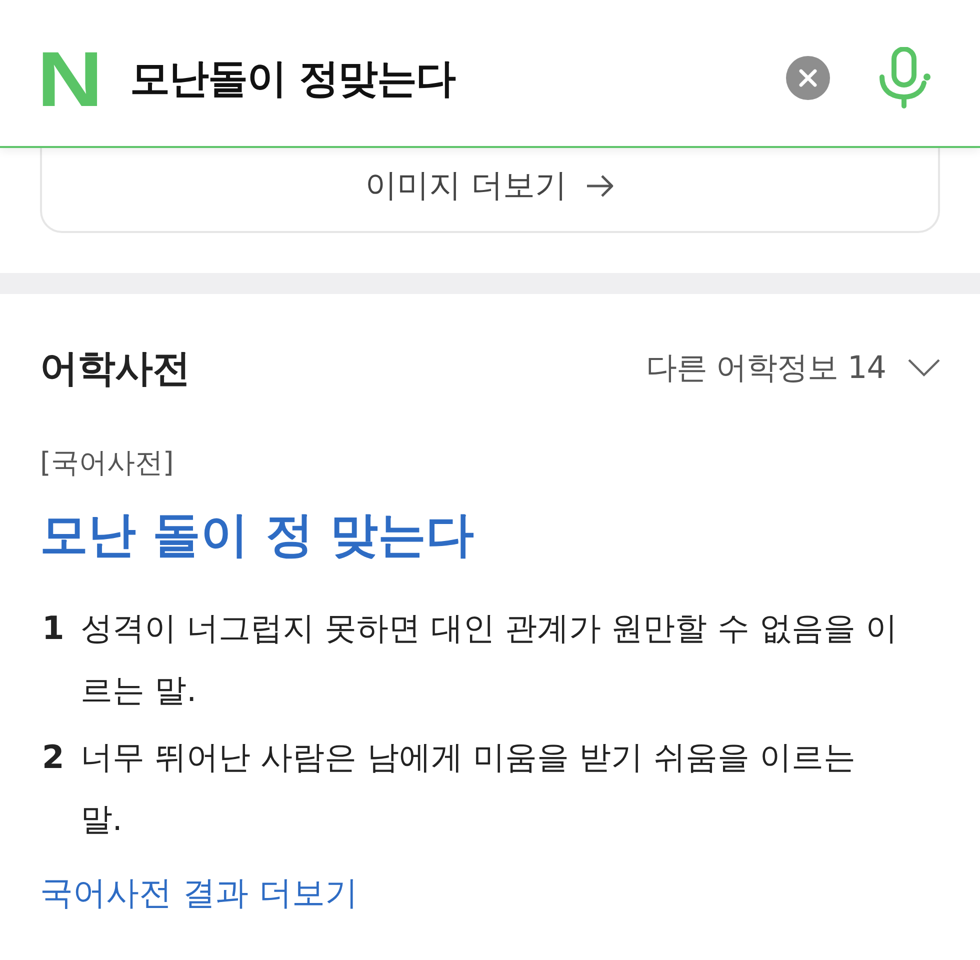  I want to click on dictionary-source: [국어사전], so click(107, 463).